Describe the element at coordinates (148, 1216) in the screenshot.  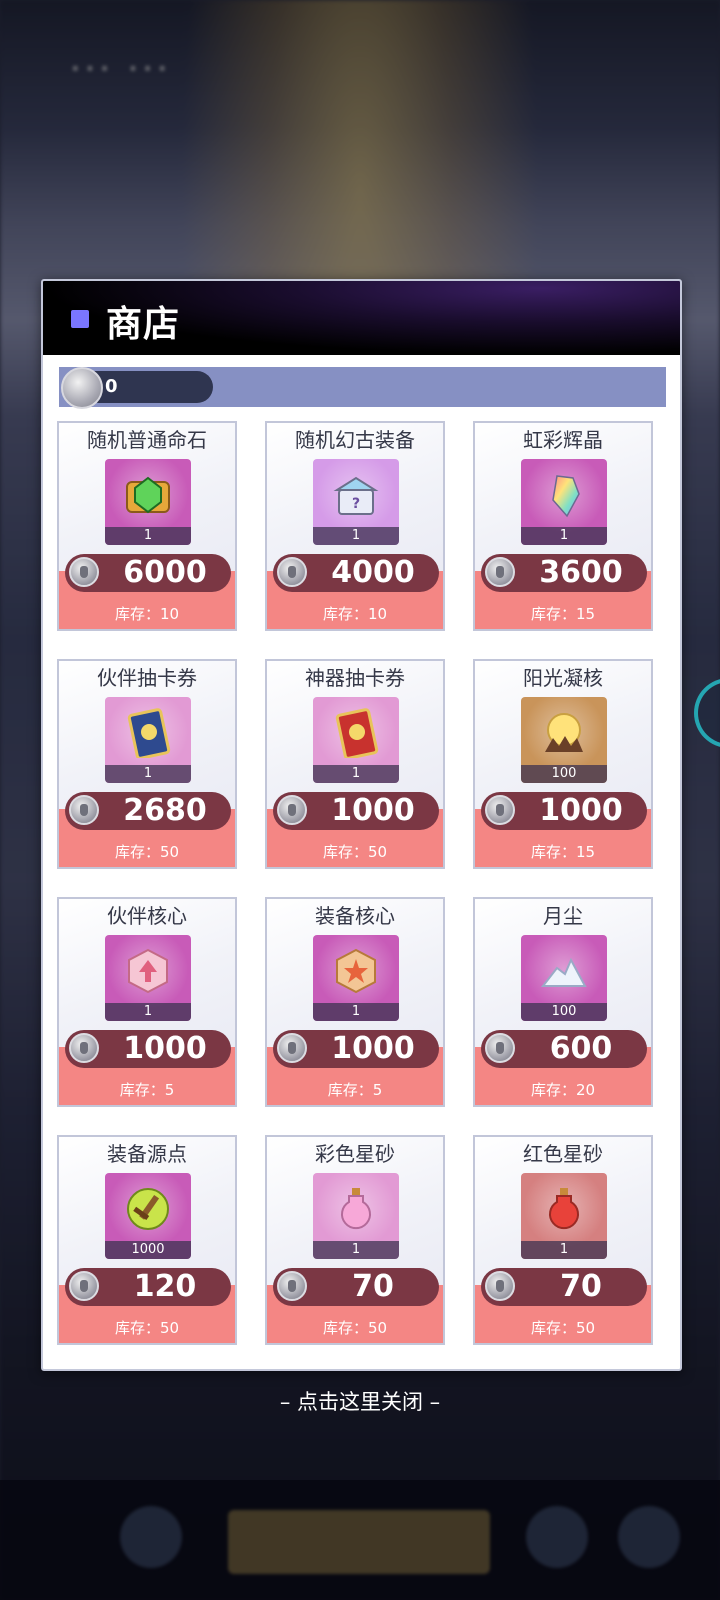
I see `item-icon-box: 1000` at that location.